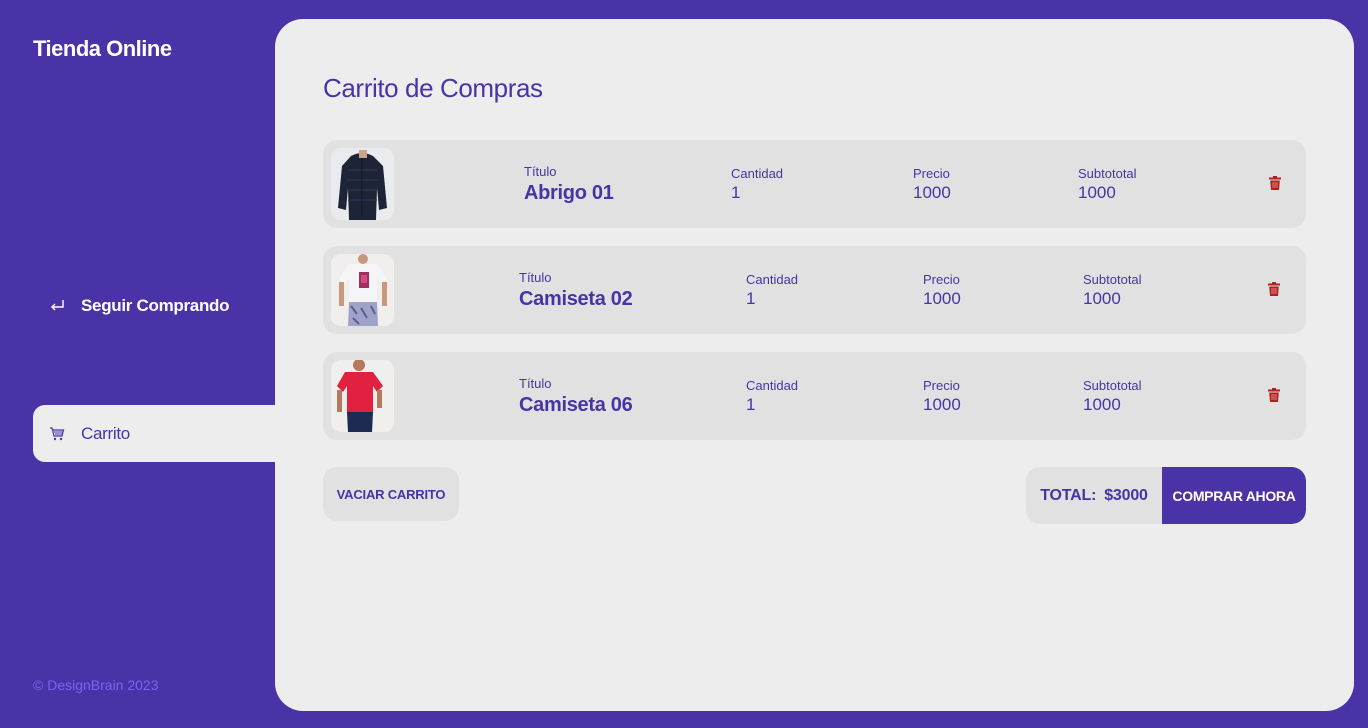 This screenshot has width=1368, height=728. Describe the element at coordinates (57, 306) in the screenshot. I see `return-arrow-icon` at that location.